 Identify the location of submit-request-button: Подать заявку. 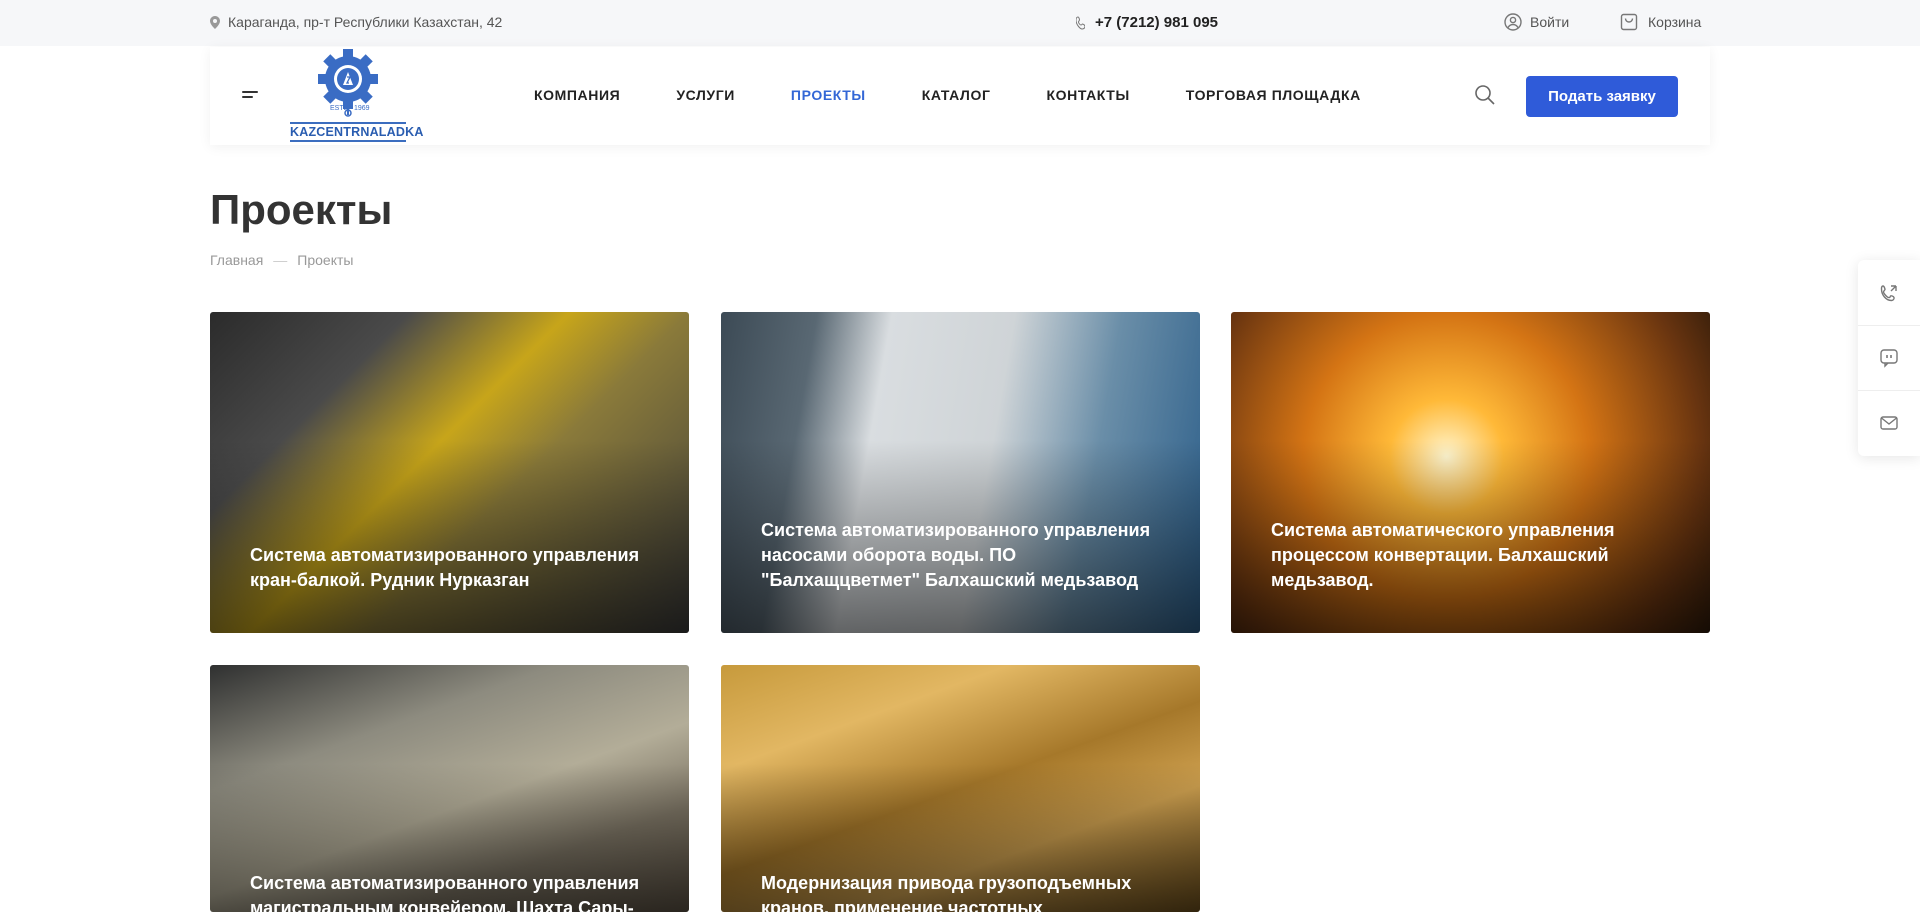
(1602, 96).